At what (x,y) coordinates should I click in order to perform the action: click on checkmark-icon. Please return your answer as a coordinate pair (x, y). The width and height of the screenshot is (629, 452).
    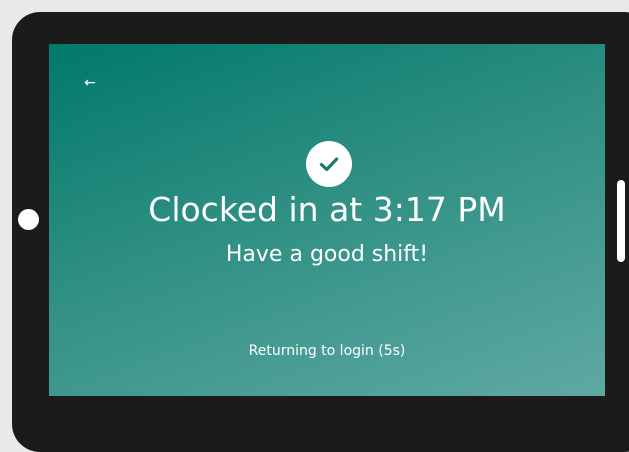
    Looking at the image, I should click on (329, 164).